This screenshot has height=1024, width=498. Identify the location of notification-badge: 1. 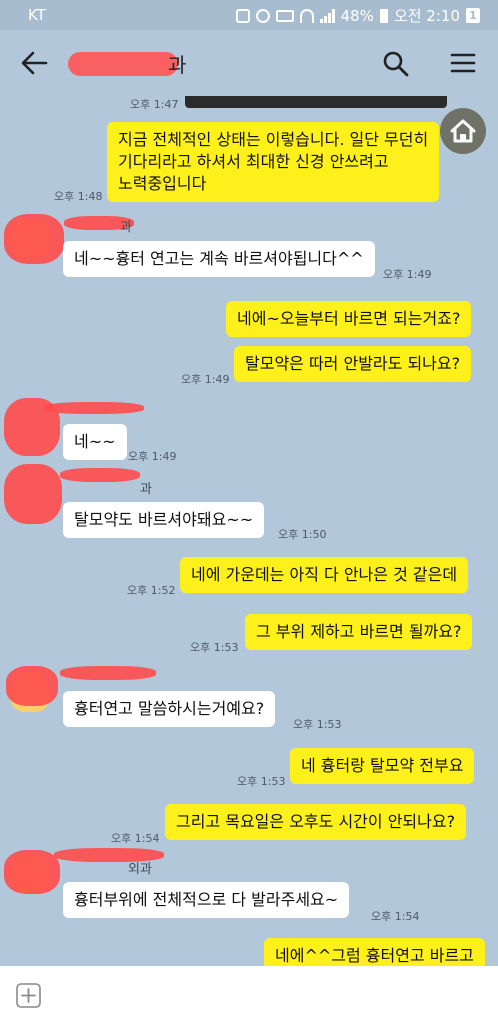
(473, 15).